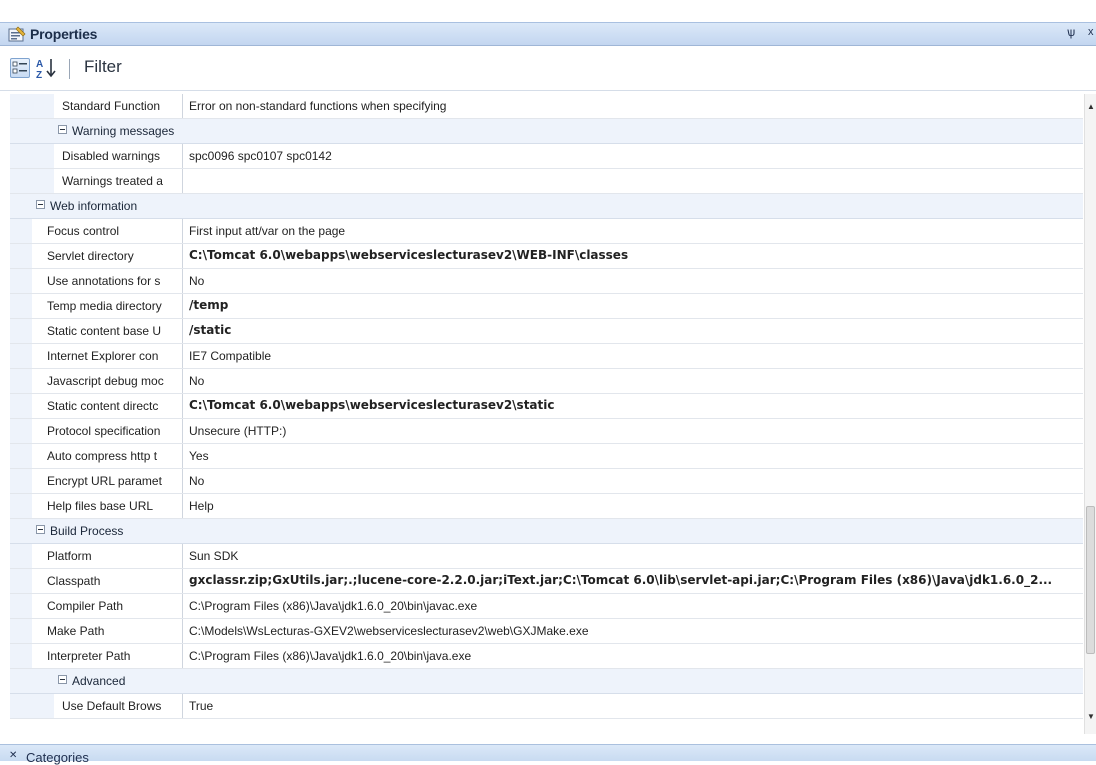 The image size is (1096, 765). What do you see at coordinates (48, 68) in the screenshot?
I see `alphabetical-sort-icon: A Z` at bounding box center [48, 68].